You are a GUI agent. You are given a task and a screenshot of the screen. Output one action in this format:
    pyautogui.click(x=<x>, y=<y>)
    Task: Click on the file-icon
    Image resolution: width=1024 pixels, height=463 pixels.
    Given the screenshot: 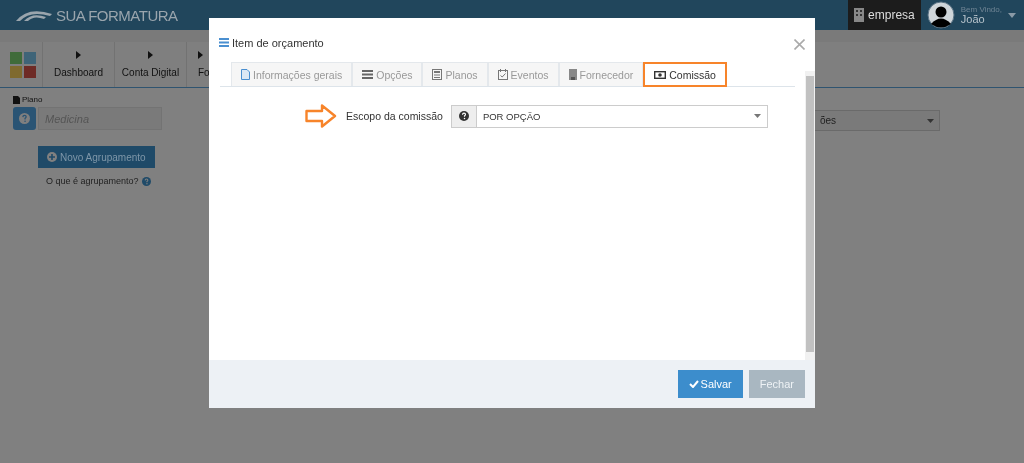 What is the action you would take?
    pyautogui.click(x=16, y=99)
    